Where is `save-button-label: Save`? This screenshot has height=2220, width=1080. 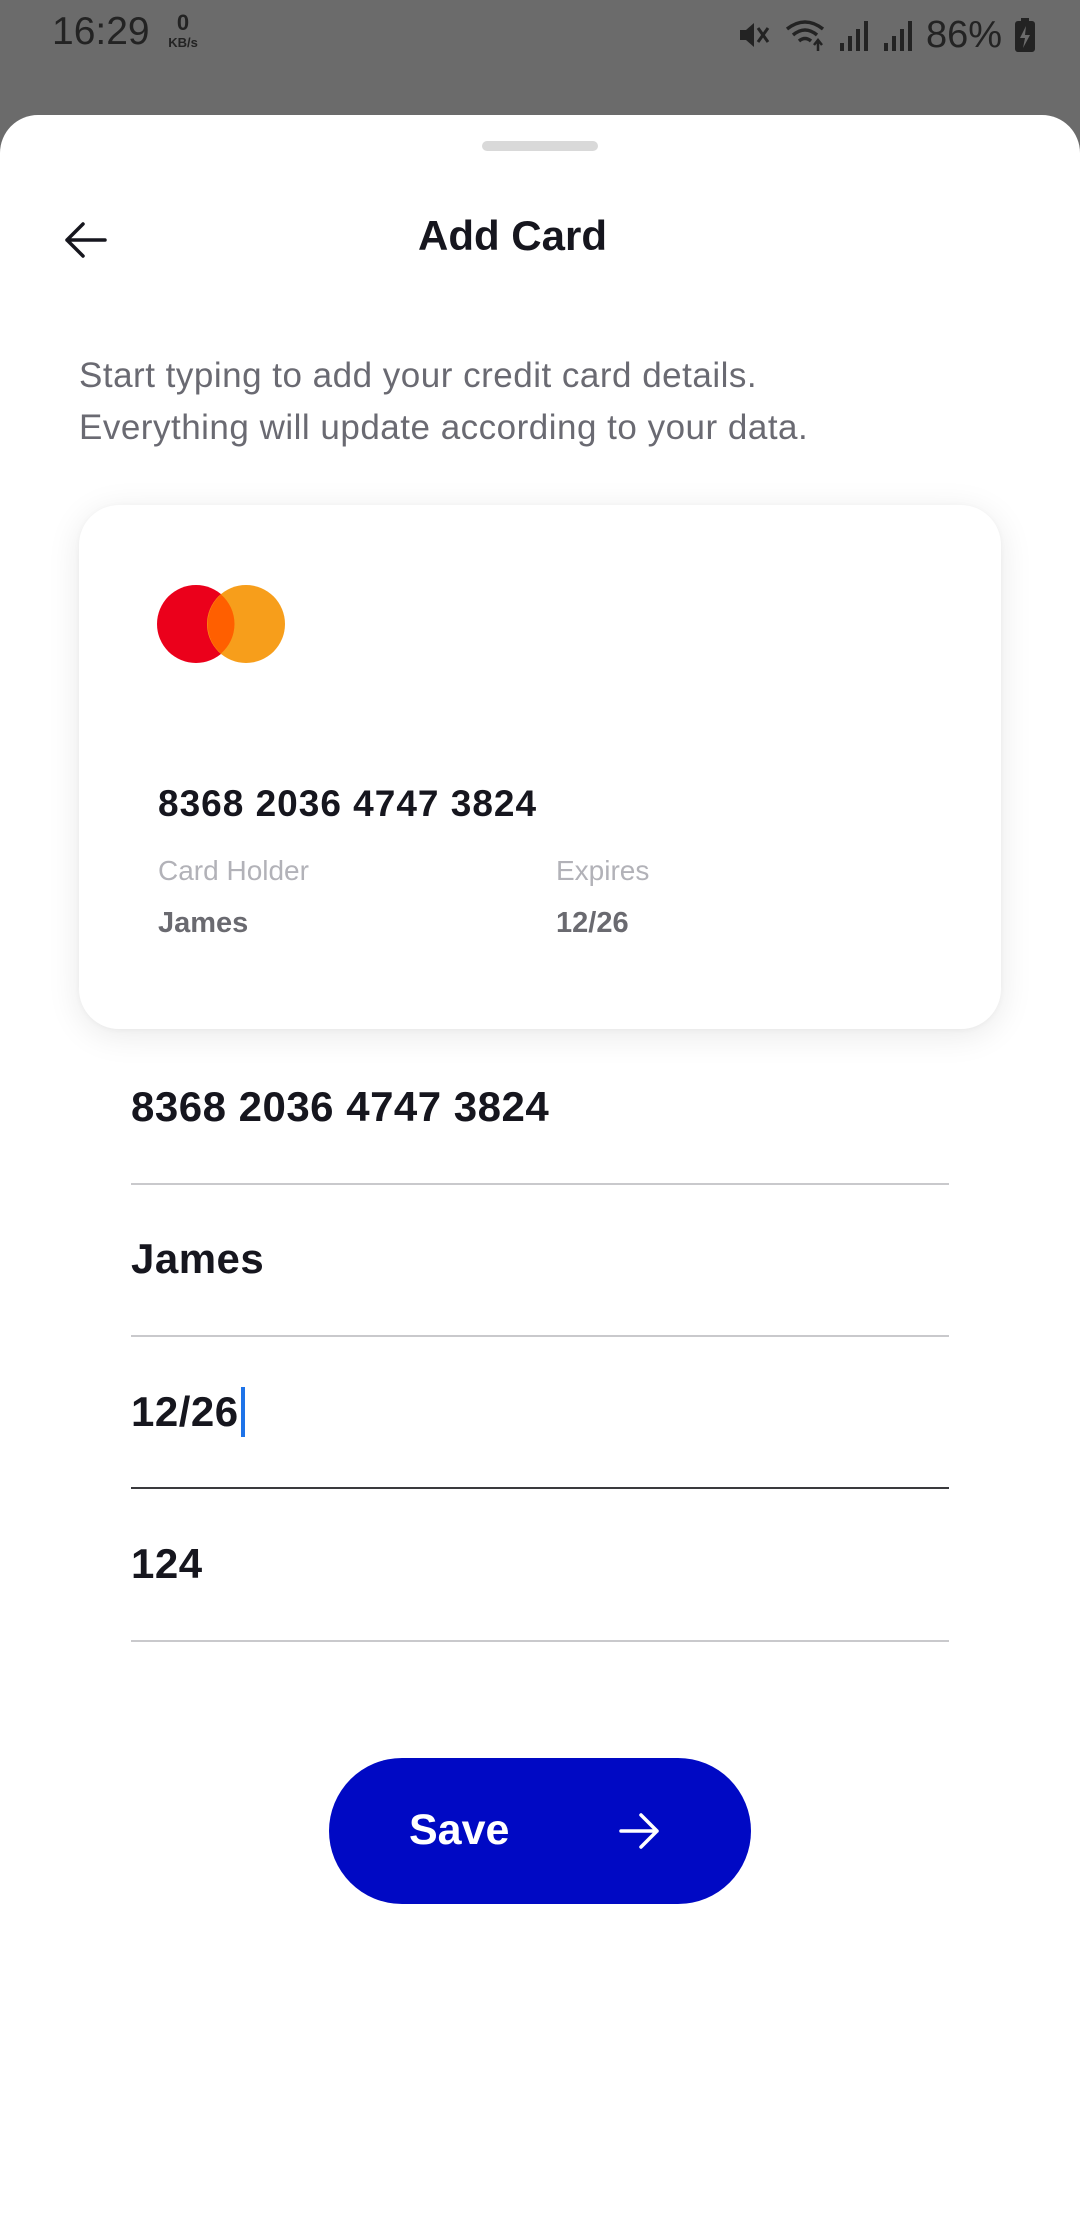
save-button-label: Save is located at coordinates (459, 1830).